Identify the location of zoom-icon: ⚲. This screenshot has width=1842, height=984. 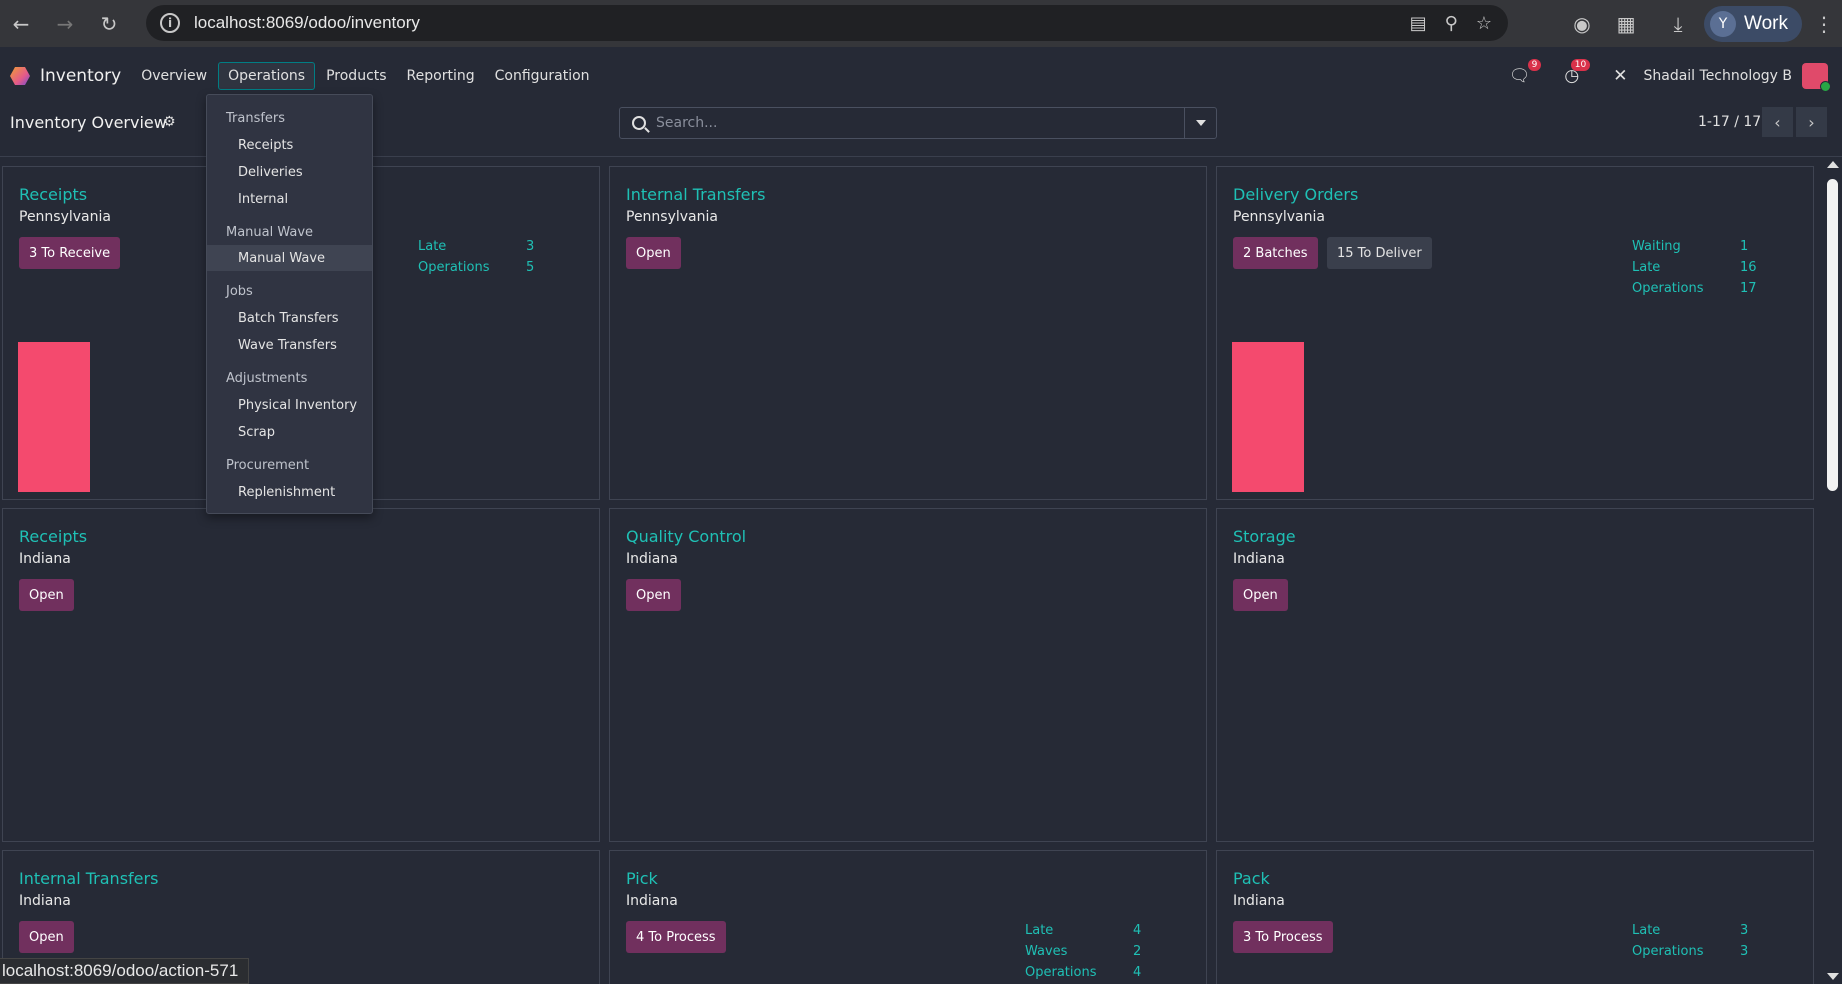
(1451, 23).